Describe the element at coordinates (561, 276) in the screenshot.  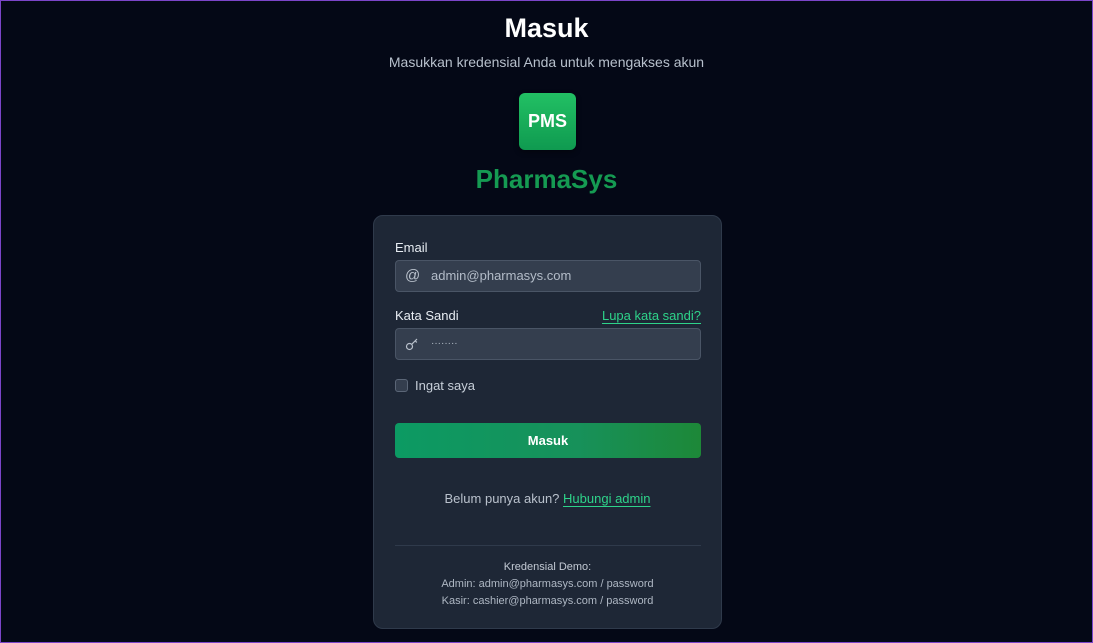
I see `email-input` at that location.